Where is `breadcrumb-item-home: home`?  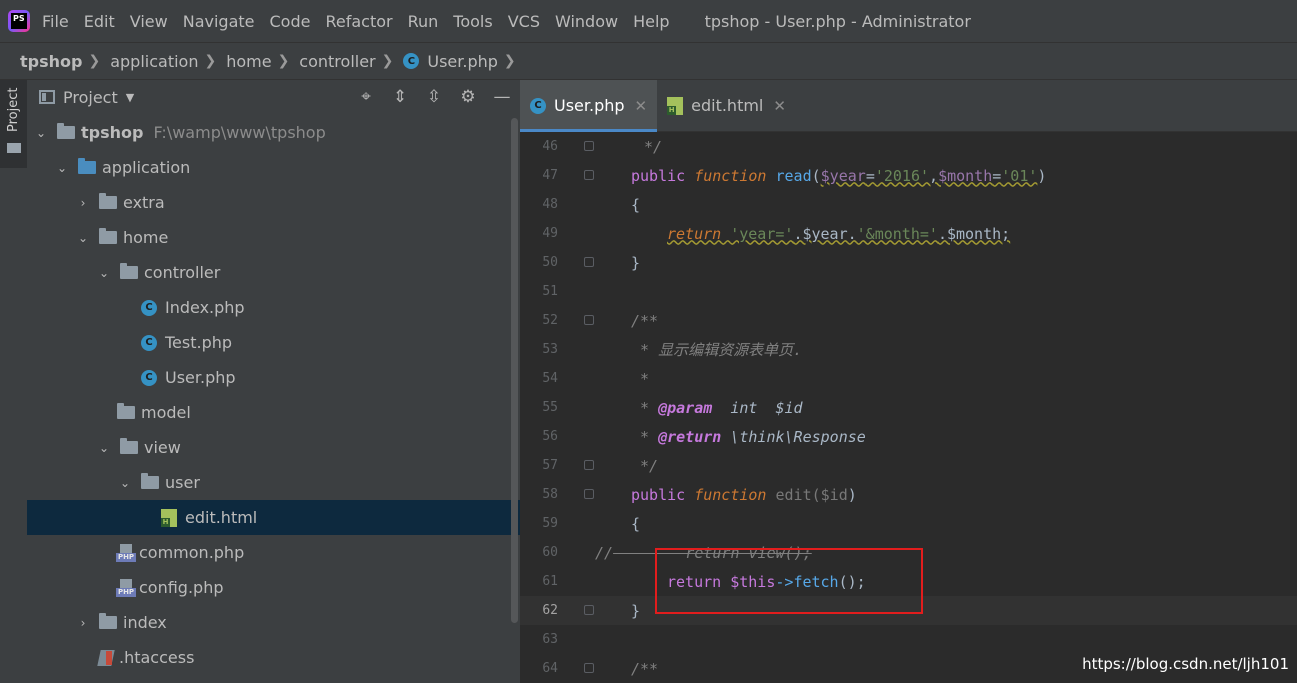 breadcrumb-item-home: home is located at coordinates (248, 61).